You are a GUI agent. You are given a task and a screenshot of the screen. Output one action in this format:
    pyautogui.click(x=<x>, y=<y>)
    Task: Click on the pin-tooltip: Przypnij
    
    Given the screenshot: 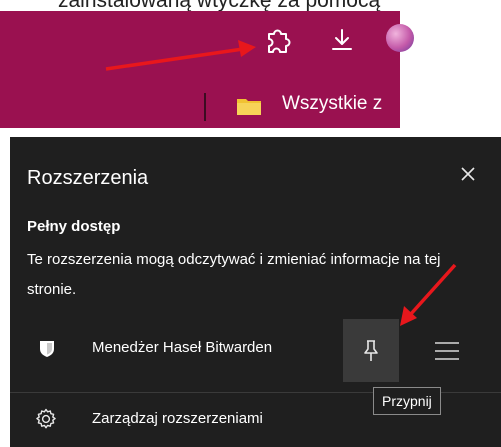 What is the action you would take?
    pyautogui.click(x=407, y=401)
    